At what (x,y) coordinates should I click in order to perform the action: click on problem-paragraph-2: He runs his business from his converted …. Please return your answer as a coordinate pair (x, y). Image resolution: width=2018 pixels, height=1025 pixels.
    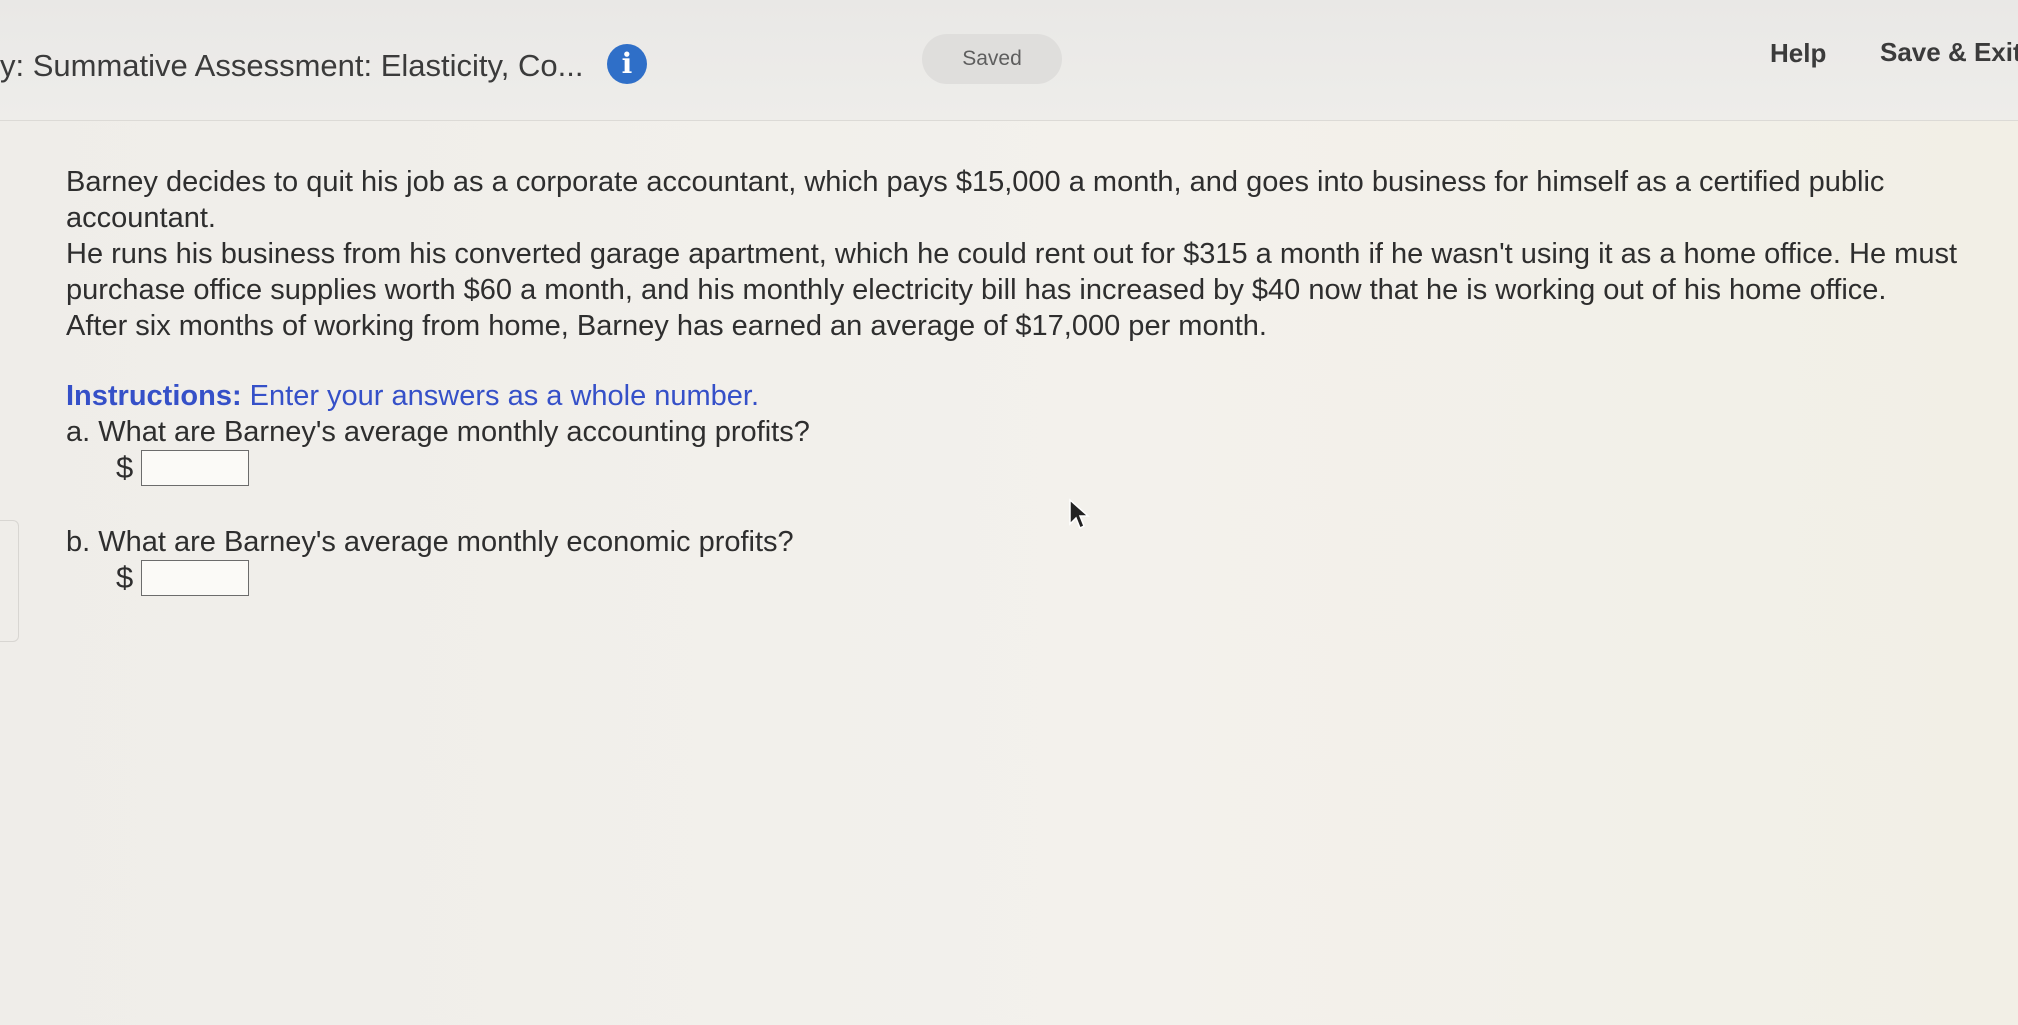
    Looking at the image, I should click on (1012, 272).